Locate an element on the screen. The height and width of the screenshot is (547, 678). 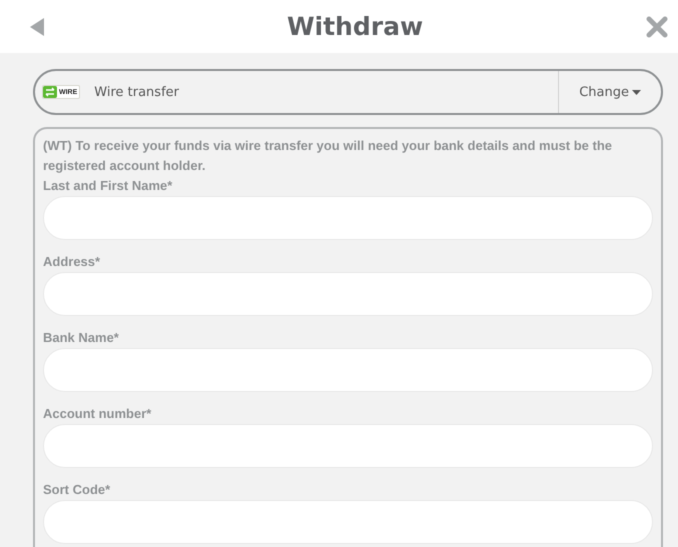
field-label: Sort Code* is located at coordinates (77, 490).